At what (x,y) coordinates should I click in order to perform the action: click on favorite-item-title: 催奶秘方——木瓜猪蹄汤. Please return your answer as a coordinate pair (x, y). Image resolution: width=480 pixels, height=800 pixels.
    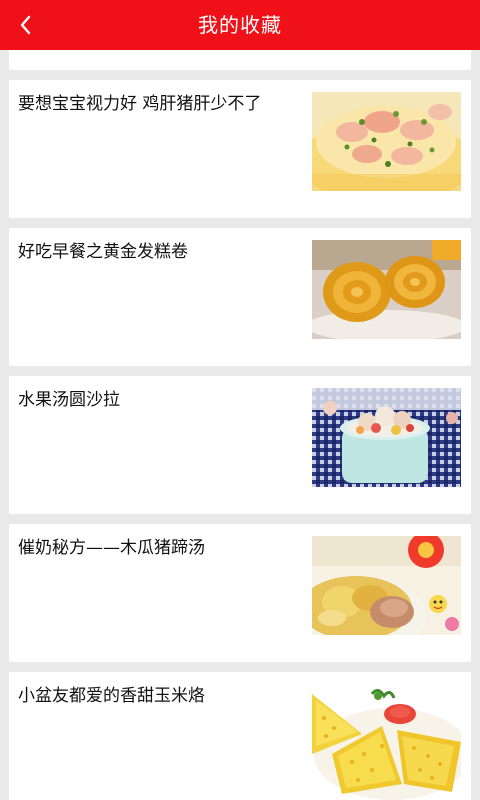
    Looking at the image, I should click on (111, 548).